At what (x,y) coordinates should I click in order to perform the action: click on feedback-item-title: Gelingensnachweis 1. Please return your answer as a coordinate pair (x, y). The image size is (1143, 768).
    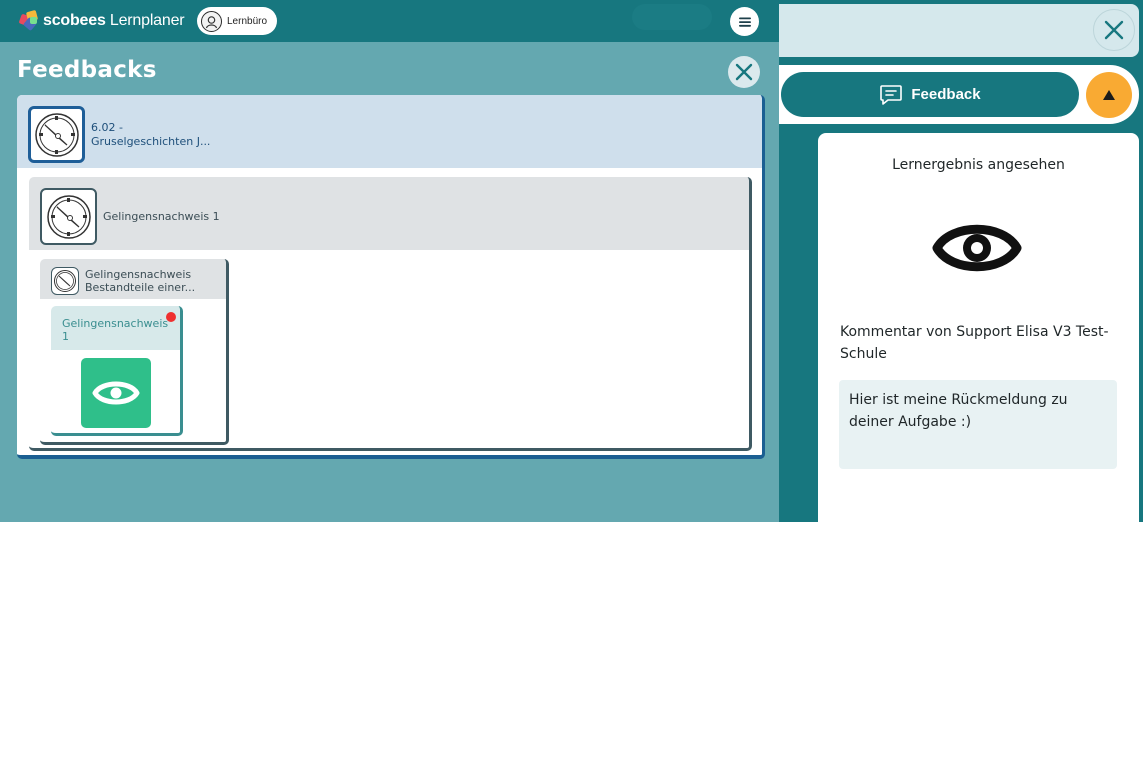
    Looking at the image, I should click on (115, 330).